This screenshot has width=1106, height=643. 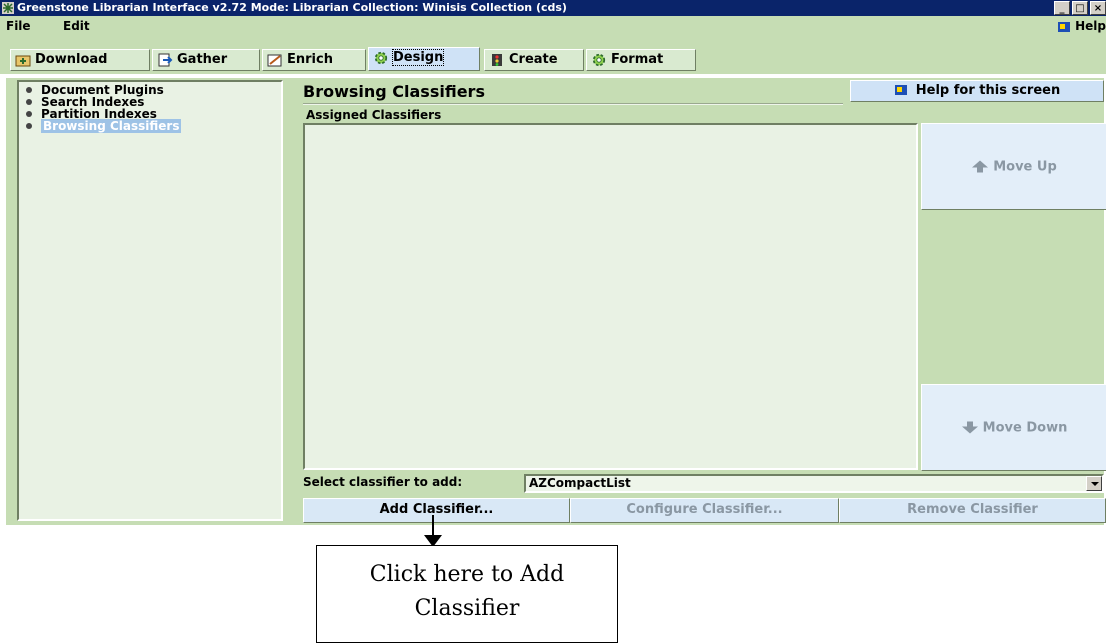 I want to click on menu-edit: Edit, so click(x=76, y=26).